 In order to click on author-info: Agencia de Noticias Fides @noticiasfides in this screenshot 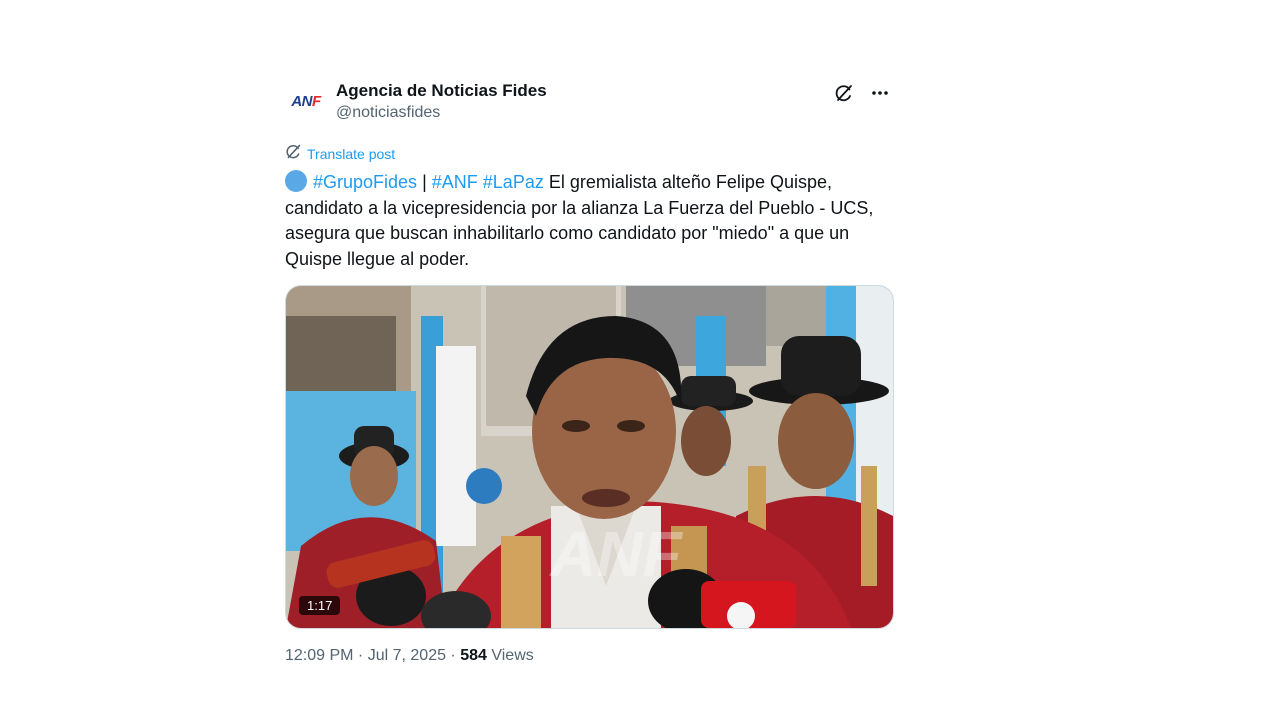, I will do `click(441, 102)`.